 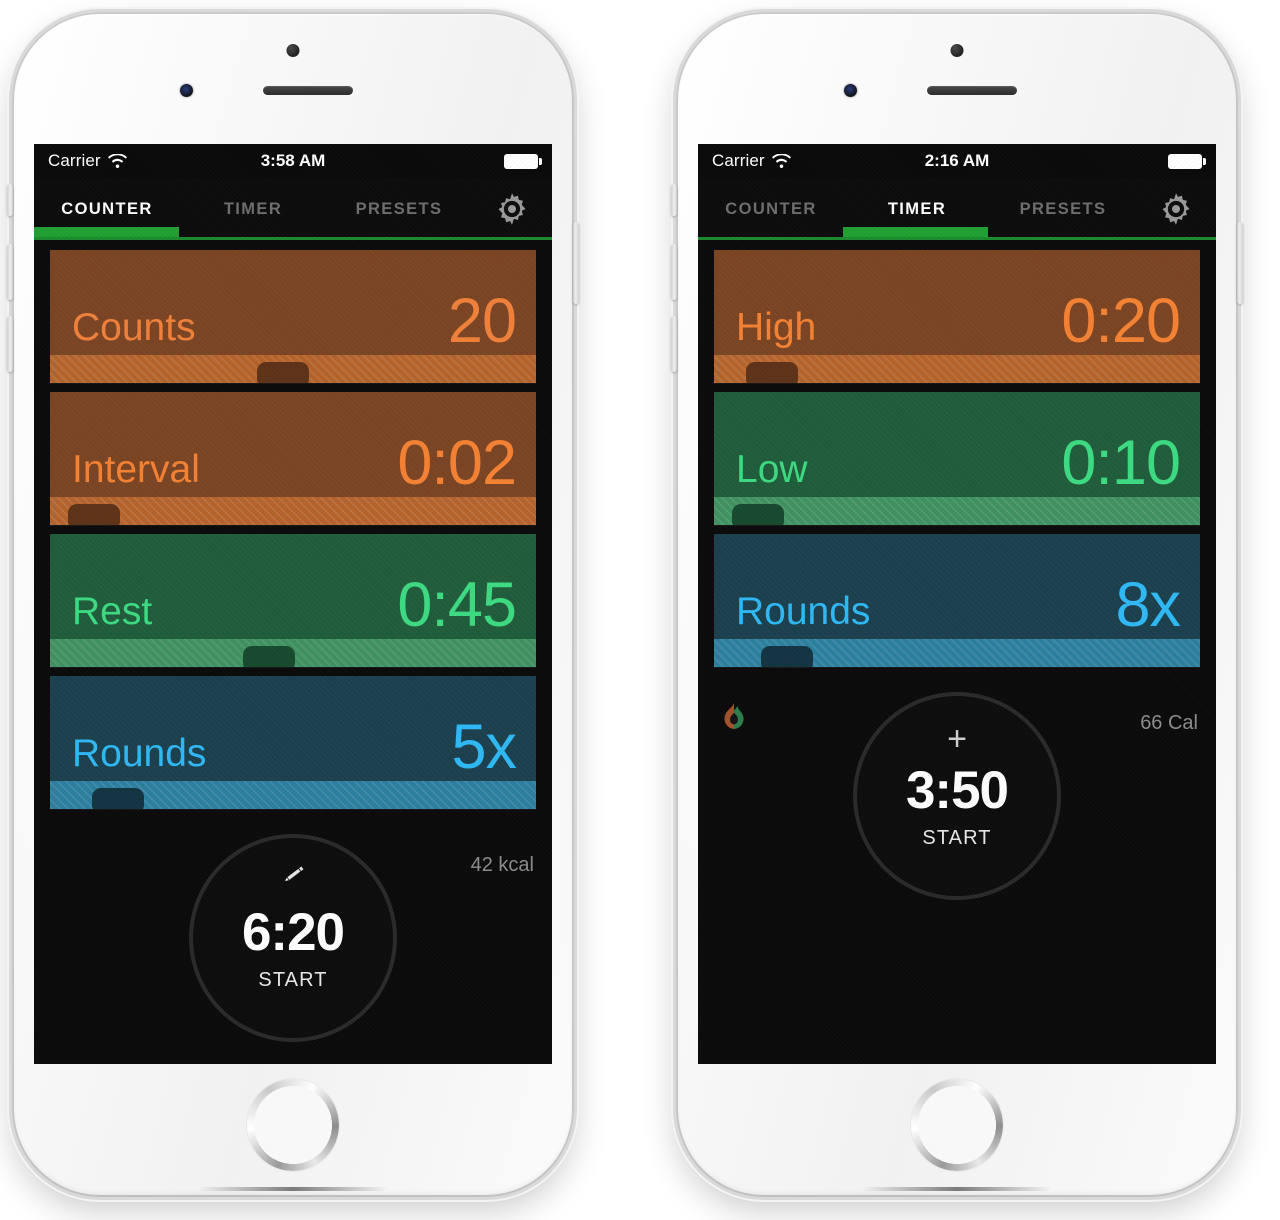 I want to click on total-time-value: 3:50, so click(x=957, y=790).